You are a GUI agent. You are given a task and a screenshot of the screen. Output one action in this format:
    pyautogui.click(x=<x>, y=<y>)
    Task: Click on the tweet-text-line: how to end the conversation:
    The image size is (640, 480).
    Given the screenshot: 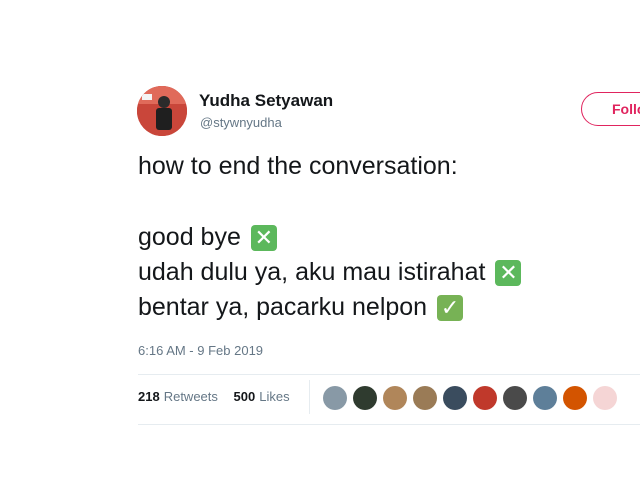 What is the action you would take?
    pyautogui.click(x=298, y=166)
    